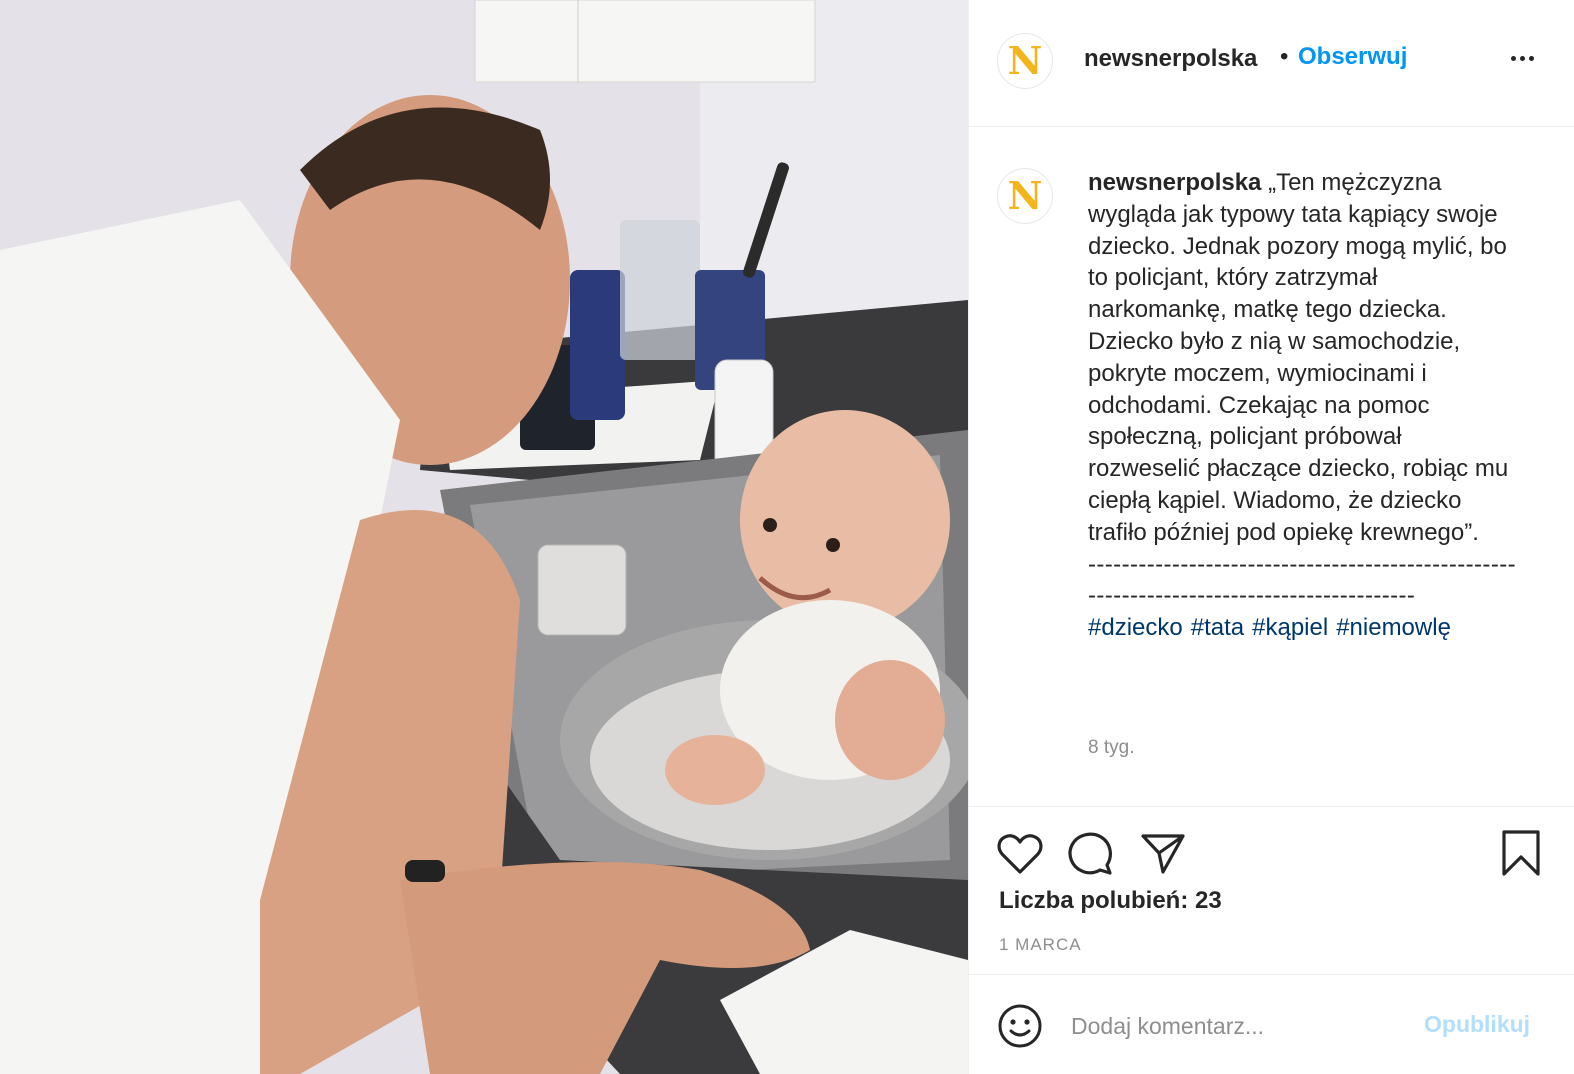 This screenshot has width=1574, height=1074. What do you see at coordinates (1217, 627) in the screenshot?
I see `hashtag-link: #tata` at bounding box center [1217, 627].